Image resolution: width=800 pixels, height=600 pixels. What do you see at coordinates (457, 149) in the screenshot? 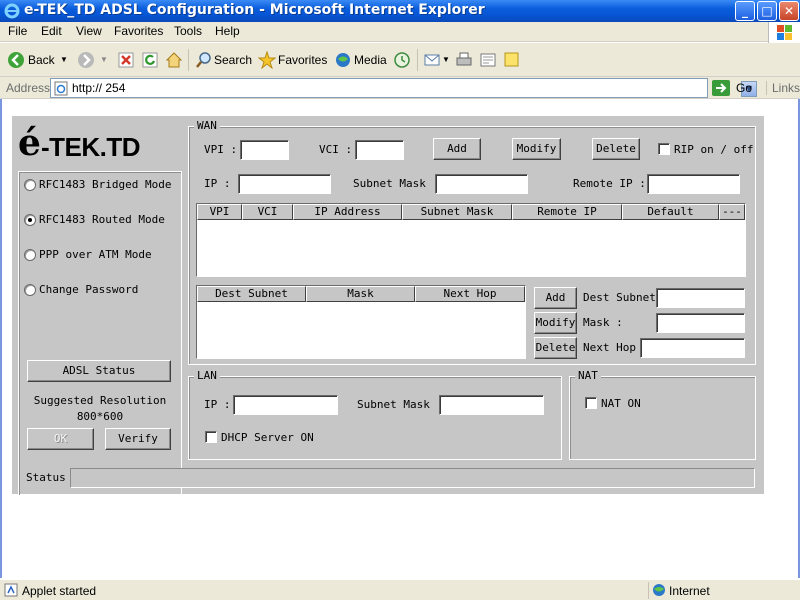
I see `wan-add-button: Add` at bounding box center [457, 149].